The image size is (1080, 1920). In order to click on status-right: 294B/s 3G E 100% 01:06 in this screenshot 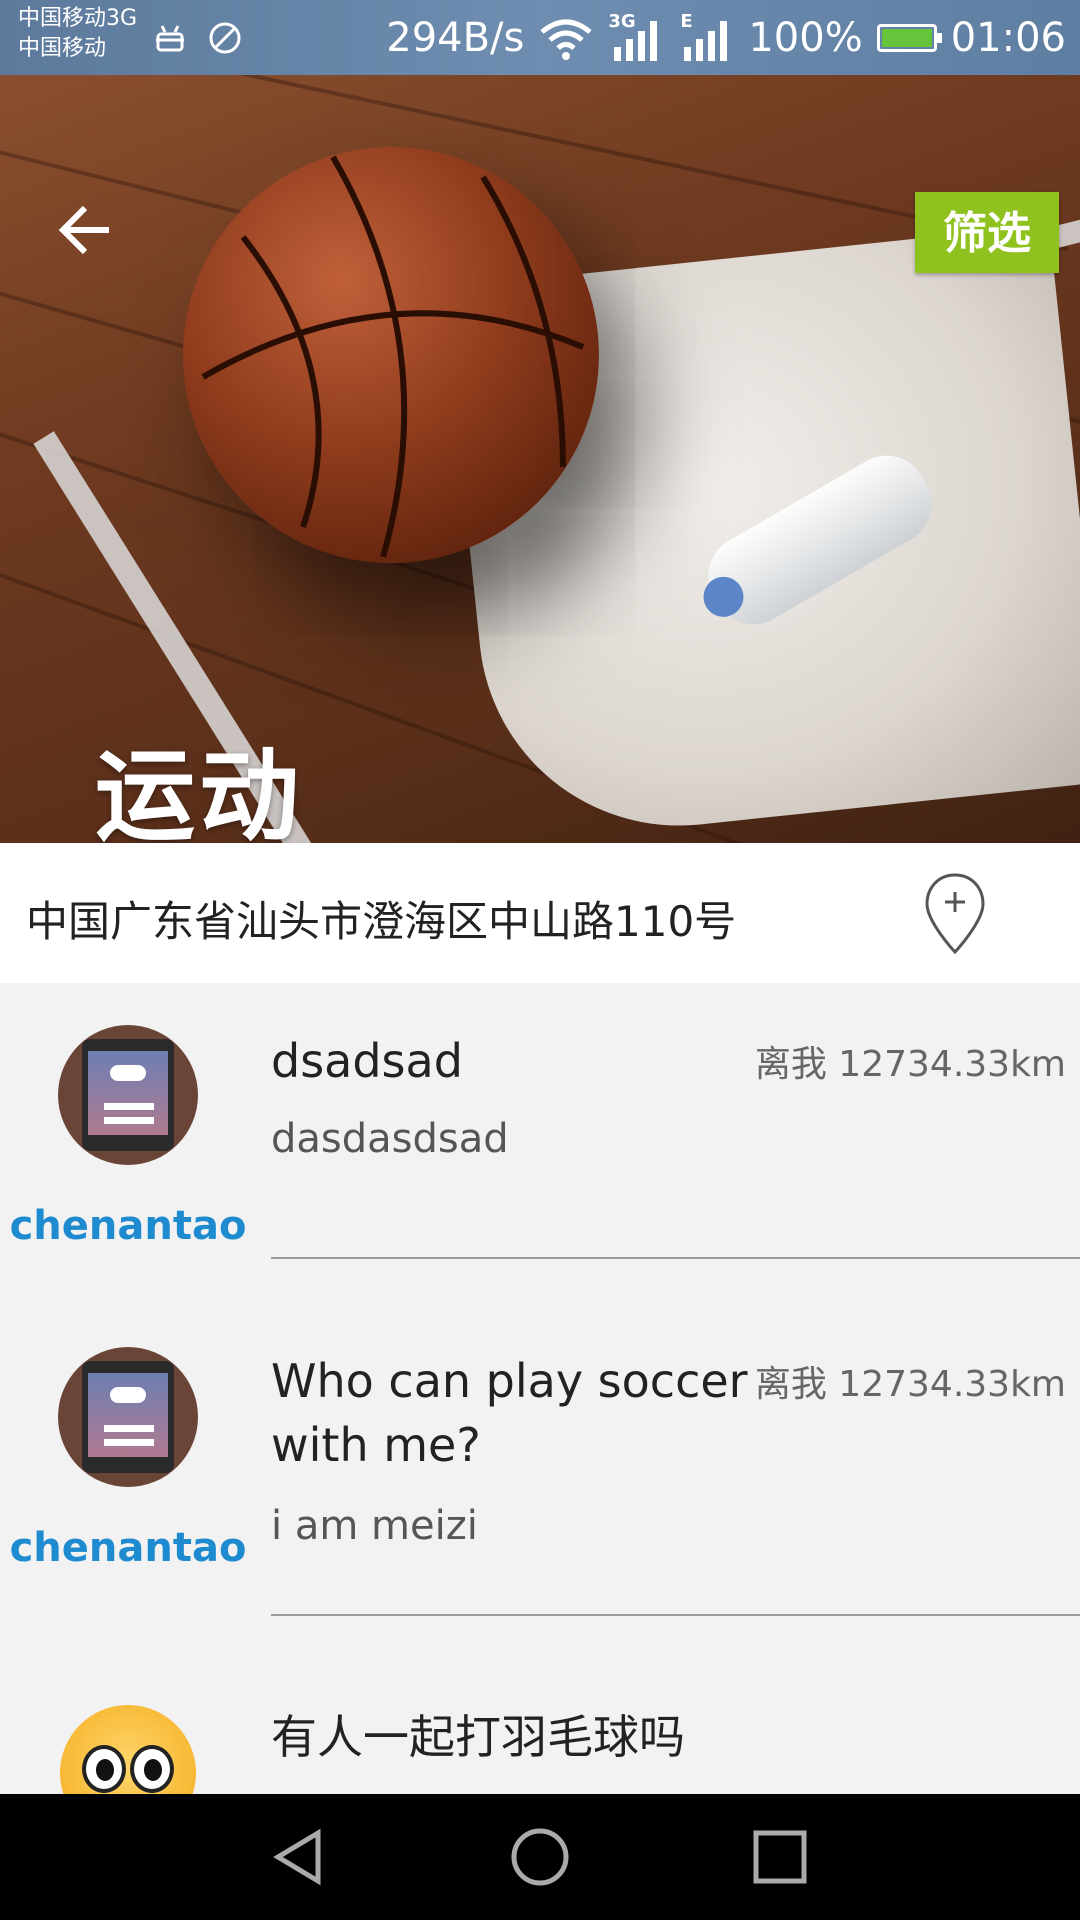, I will do `click(726, 38)`.